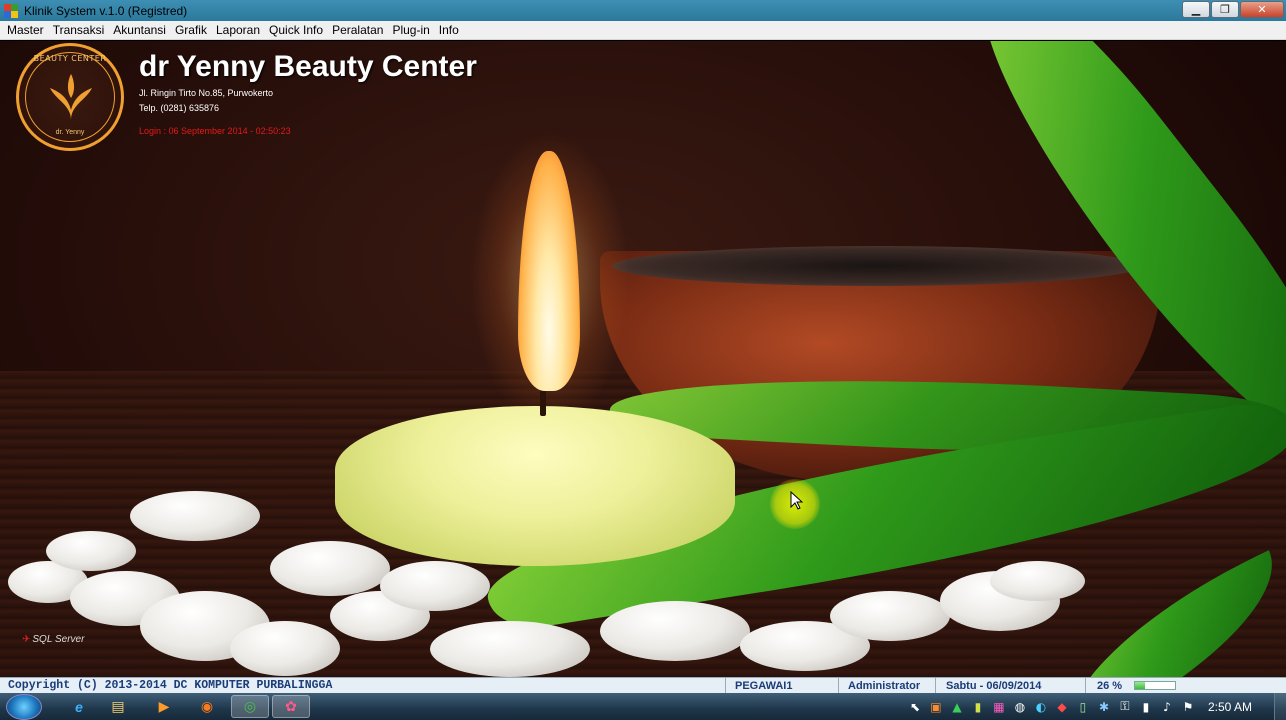 Image resolution: width=1286 pixels, height=720 pixels. Describe the element at coordinates (164, 706) in the screenshot. I see `media-player-icon: ▶` at that location.